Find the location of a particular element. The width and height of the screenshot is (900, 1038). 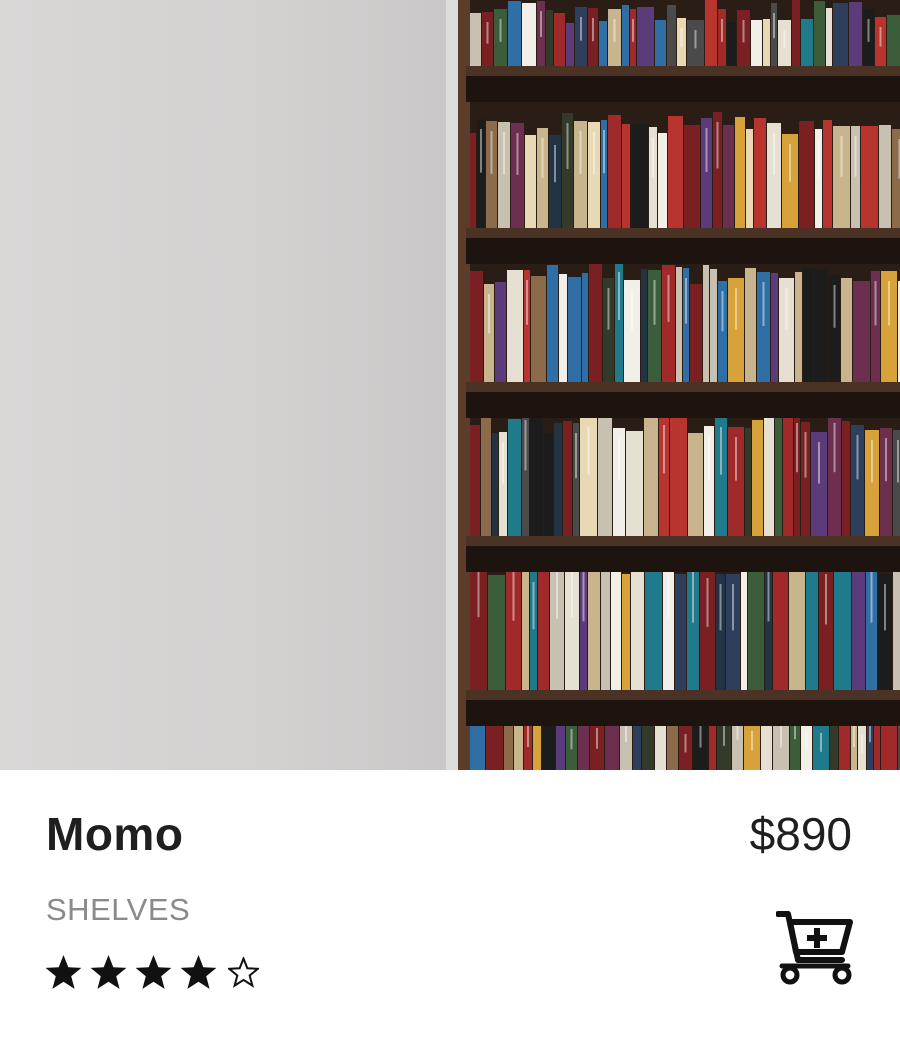

star-rating is located at coordinates (153, 972).